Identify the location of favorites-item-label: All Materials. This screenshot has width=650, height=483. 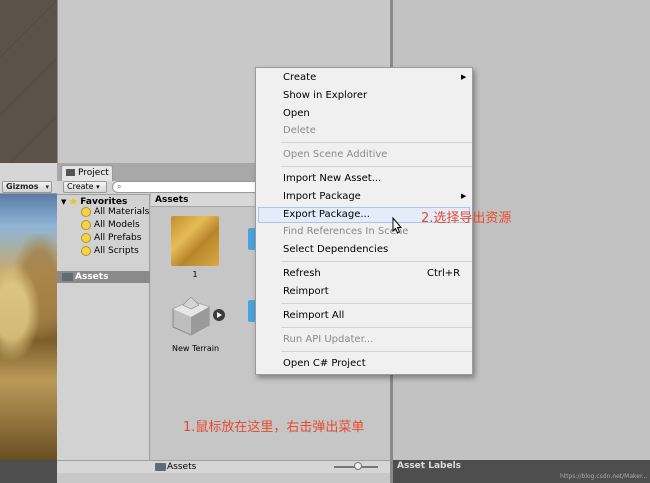
(122, 212).